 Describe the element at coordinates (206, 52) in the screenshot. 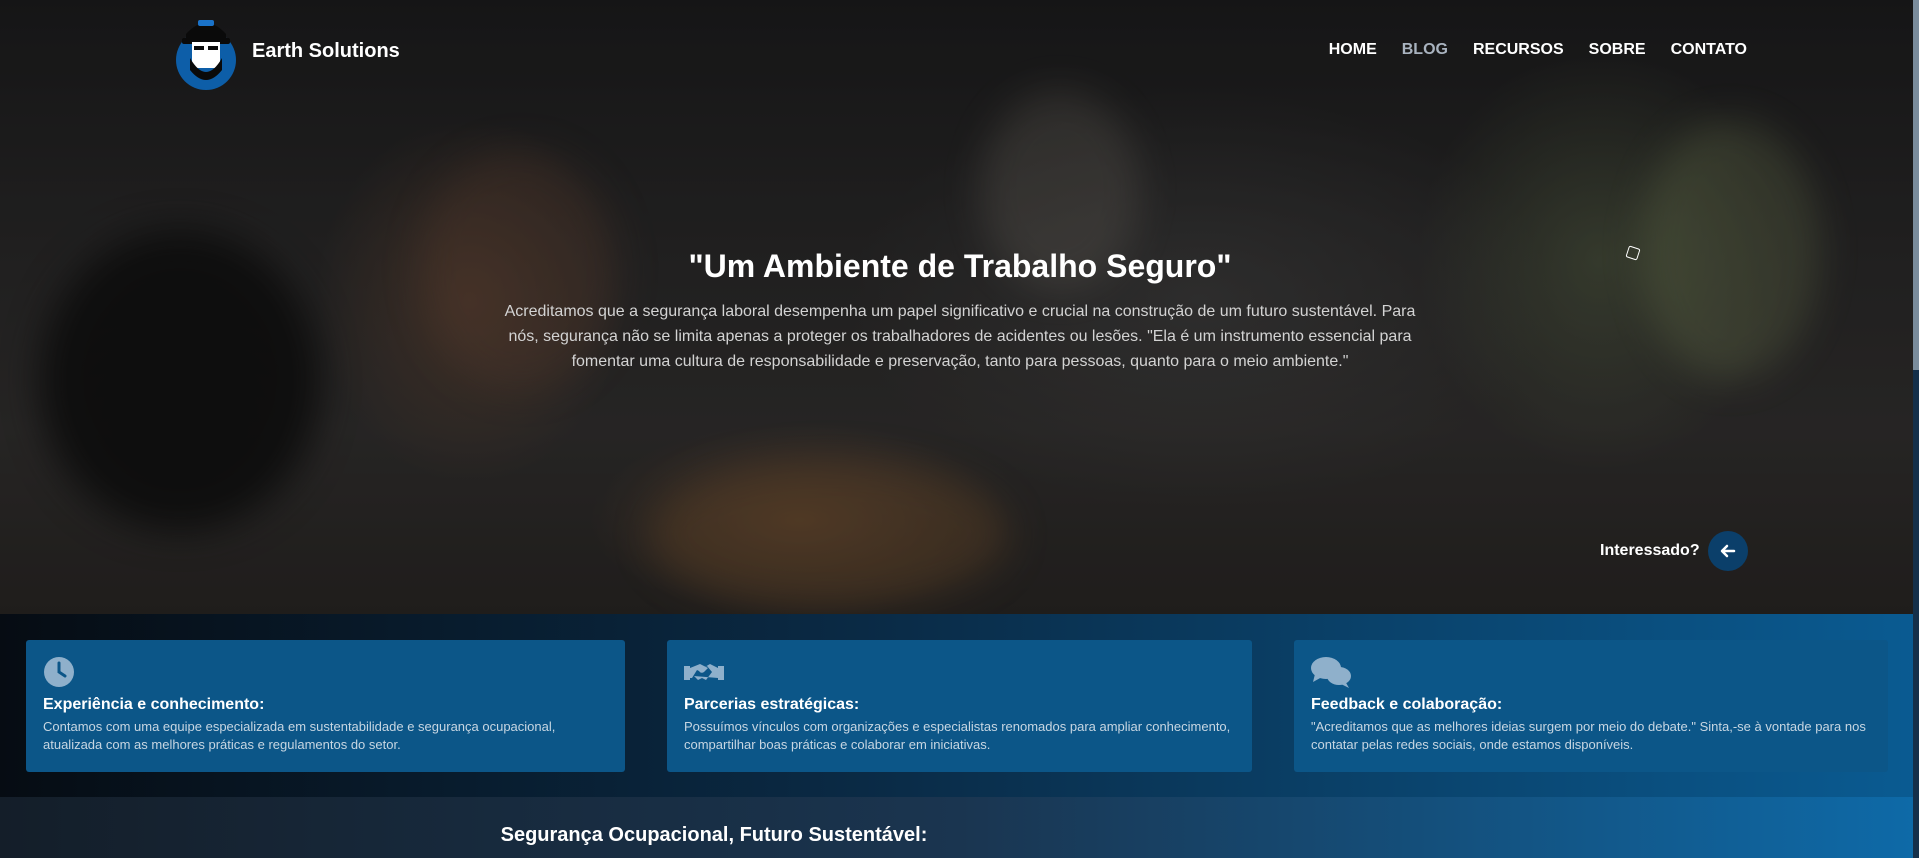

I see `logo-worker-icon` at that location.